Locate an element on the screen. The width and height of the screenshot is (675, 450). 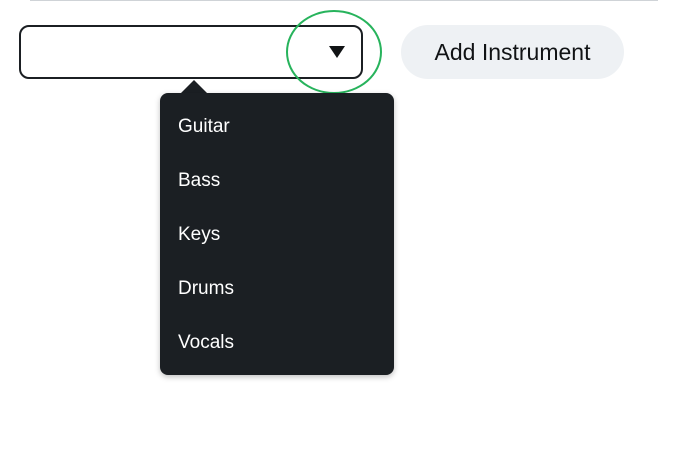
dropdown-option-keys: Keys is located at coordinates (277, 235).